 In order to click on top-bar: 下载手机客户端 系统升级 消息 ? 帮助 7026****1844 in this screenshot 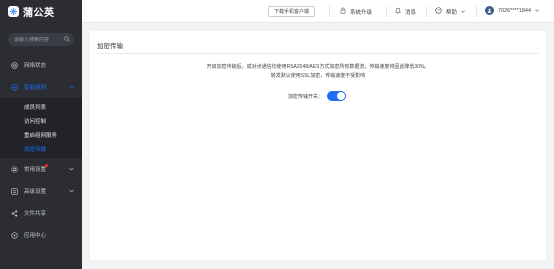, I will do `click(318, 11)`.